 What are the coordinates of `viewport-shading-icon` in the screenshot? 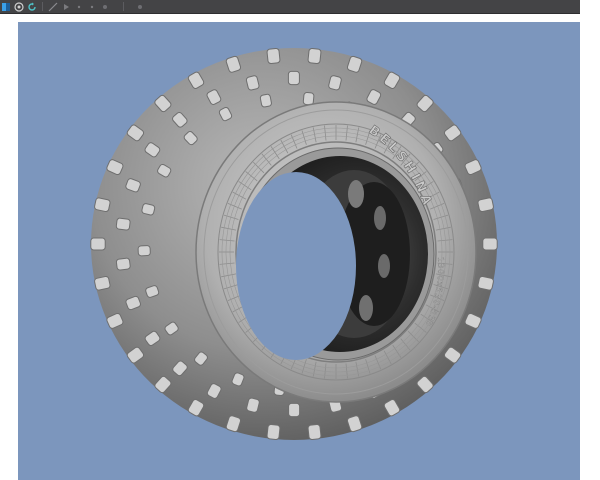 It's located at (6, 7).